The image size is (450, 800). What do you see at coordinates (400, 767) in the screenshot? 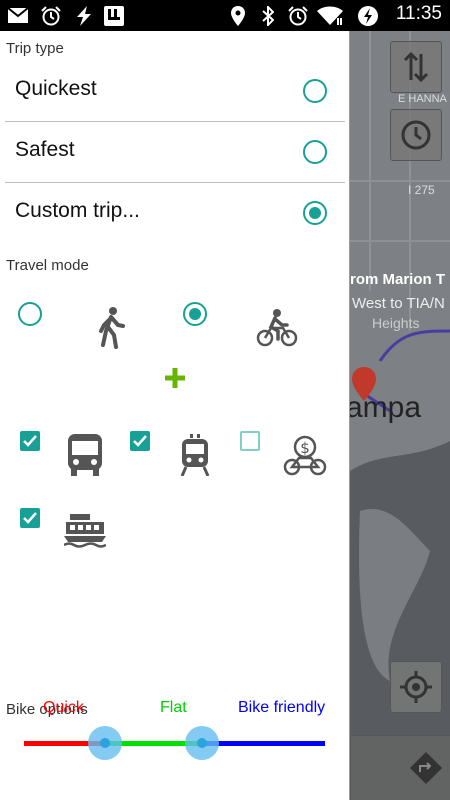
I see `navigate-button` at bounding box center [400, 767].